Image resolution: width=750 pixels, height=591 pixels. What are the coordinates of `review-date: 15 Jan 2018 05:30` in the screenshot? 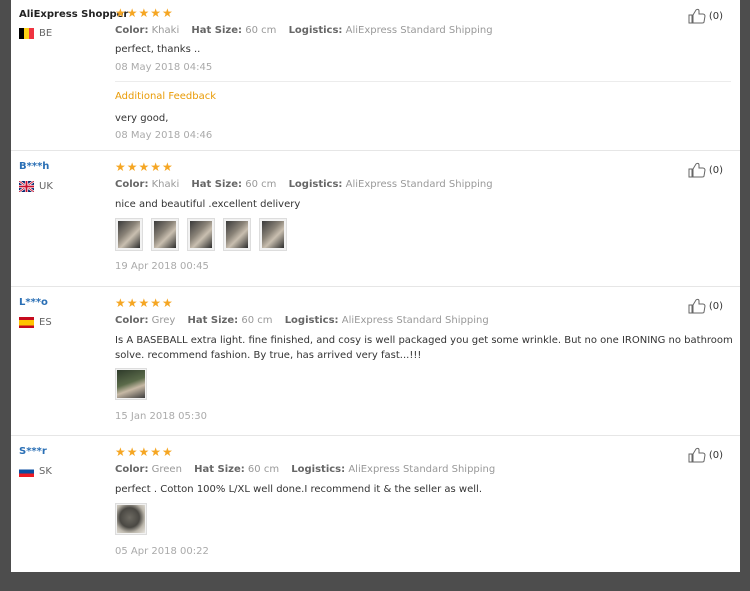 It's located at (161, 416).